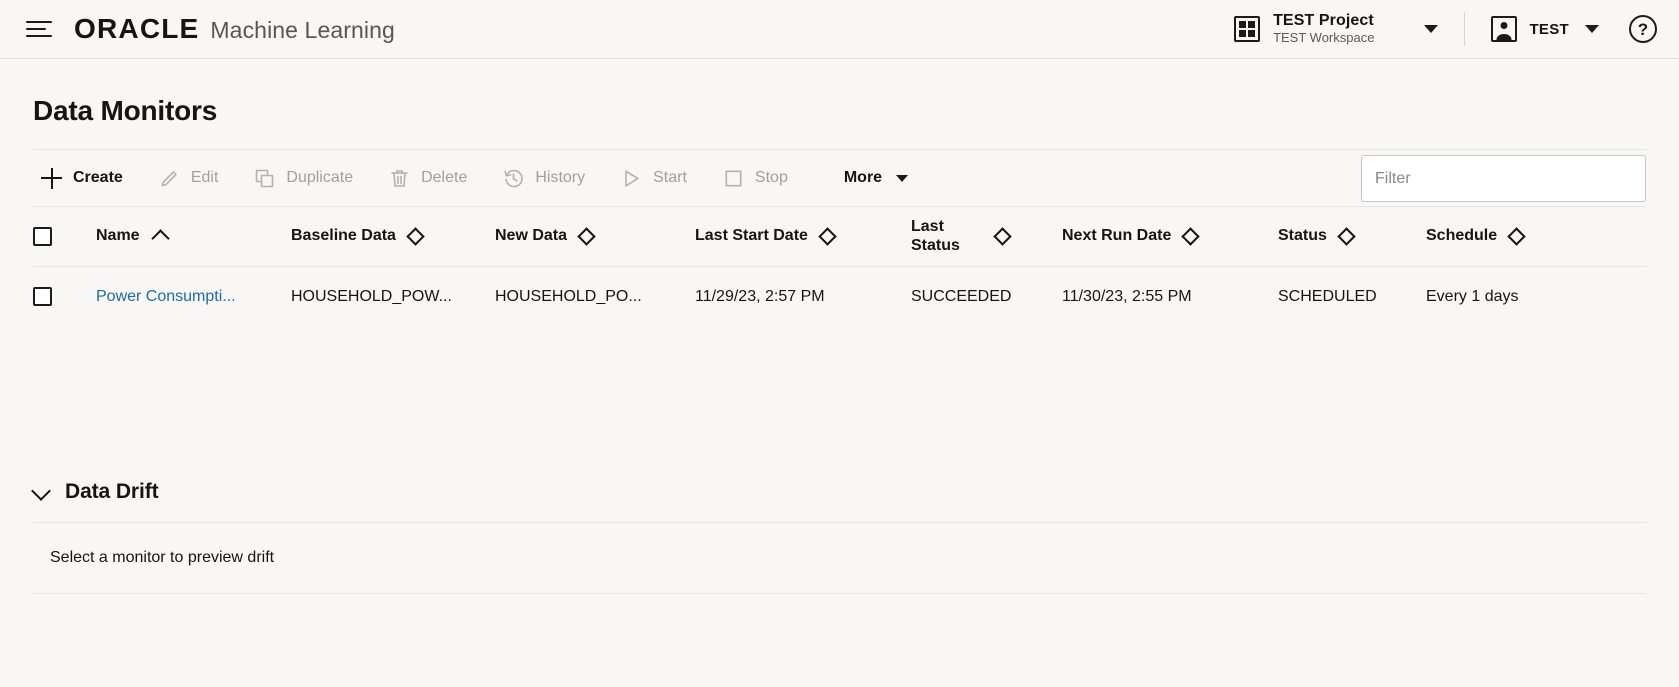  What do you see at coordinates (189, 178) in the screenshot?
I see `edit-button: Edit` at bounding box center [189, 178].